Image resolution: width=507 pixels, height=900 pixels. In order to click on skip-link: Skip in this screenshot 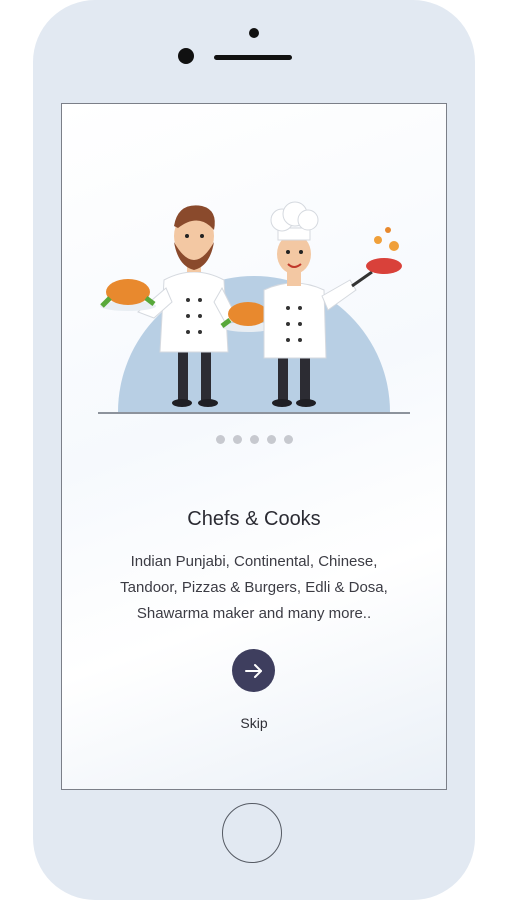, I will do `click(254, 723)`.